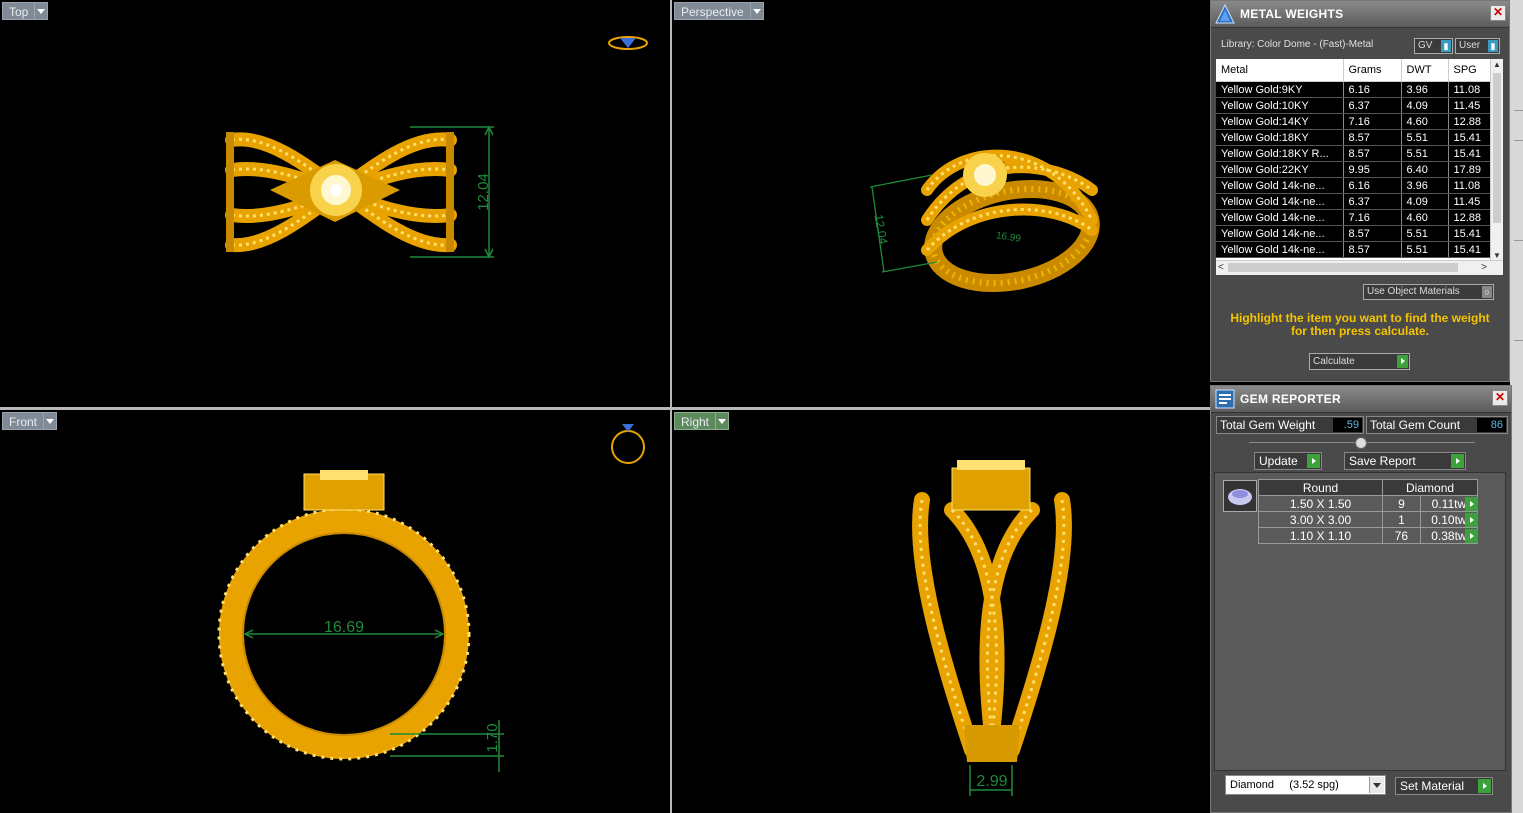  Describe the element at coordinates (1470, 70) in the screenshot. I see `column-header-spg: SPG` at that location.